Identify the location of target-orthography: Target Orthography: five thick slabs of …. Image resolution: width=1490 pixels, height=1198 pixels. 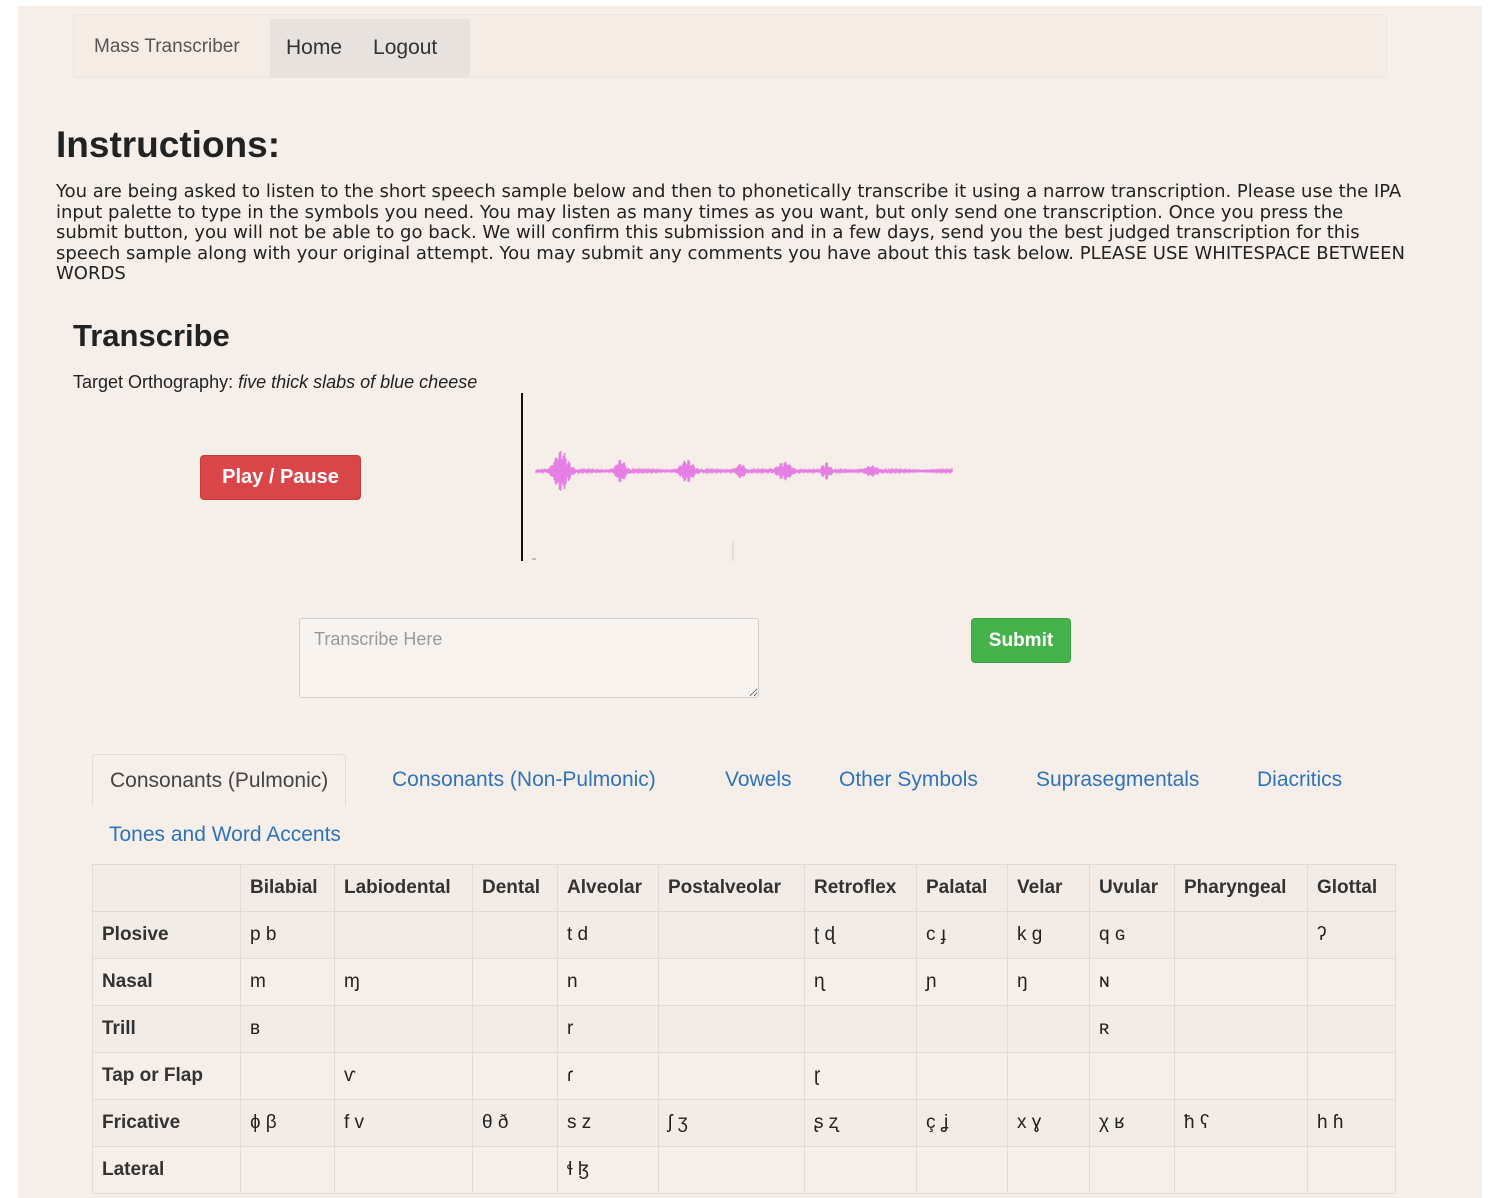
(275, 382).